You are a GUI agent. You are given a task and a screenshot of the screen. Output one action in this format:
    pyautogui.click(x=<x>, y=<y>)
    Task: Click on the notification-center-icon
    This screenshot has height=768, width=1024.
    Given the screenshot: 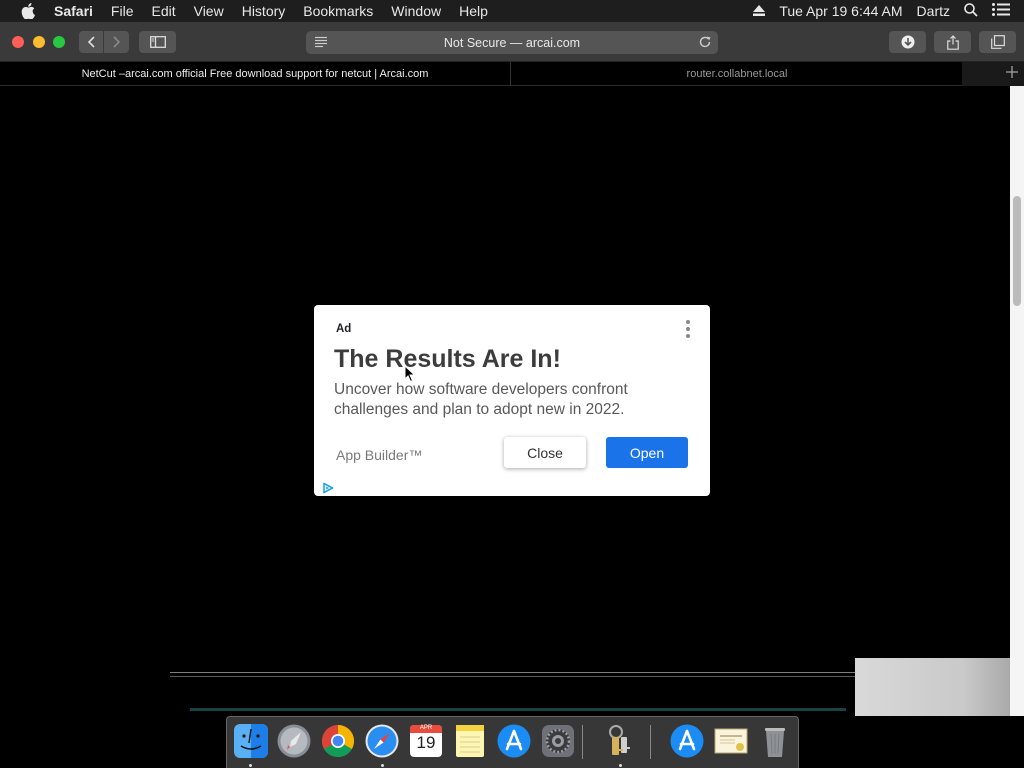 What is the action you would take?
    pyautogui.click(x=1001, y=11)
    